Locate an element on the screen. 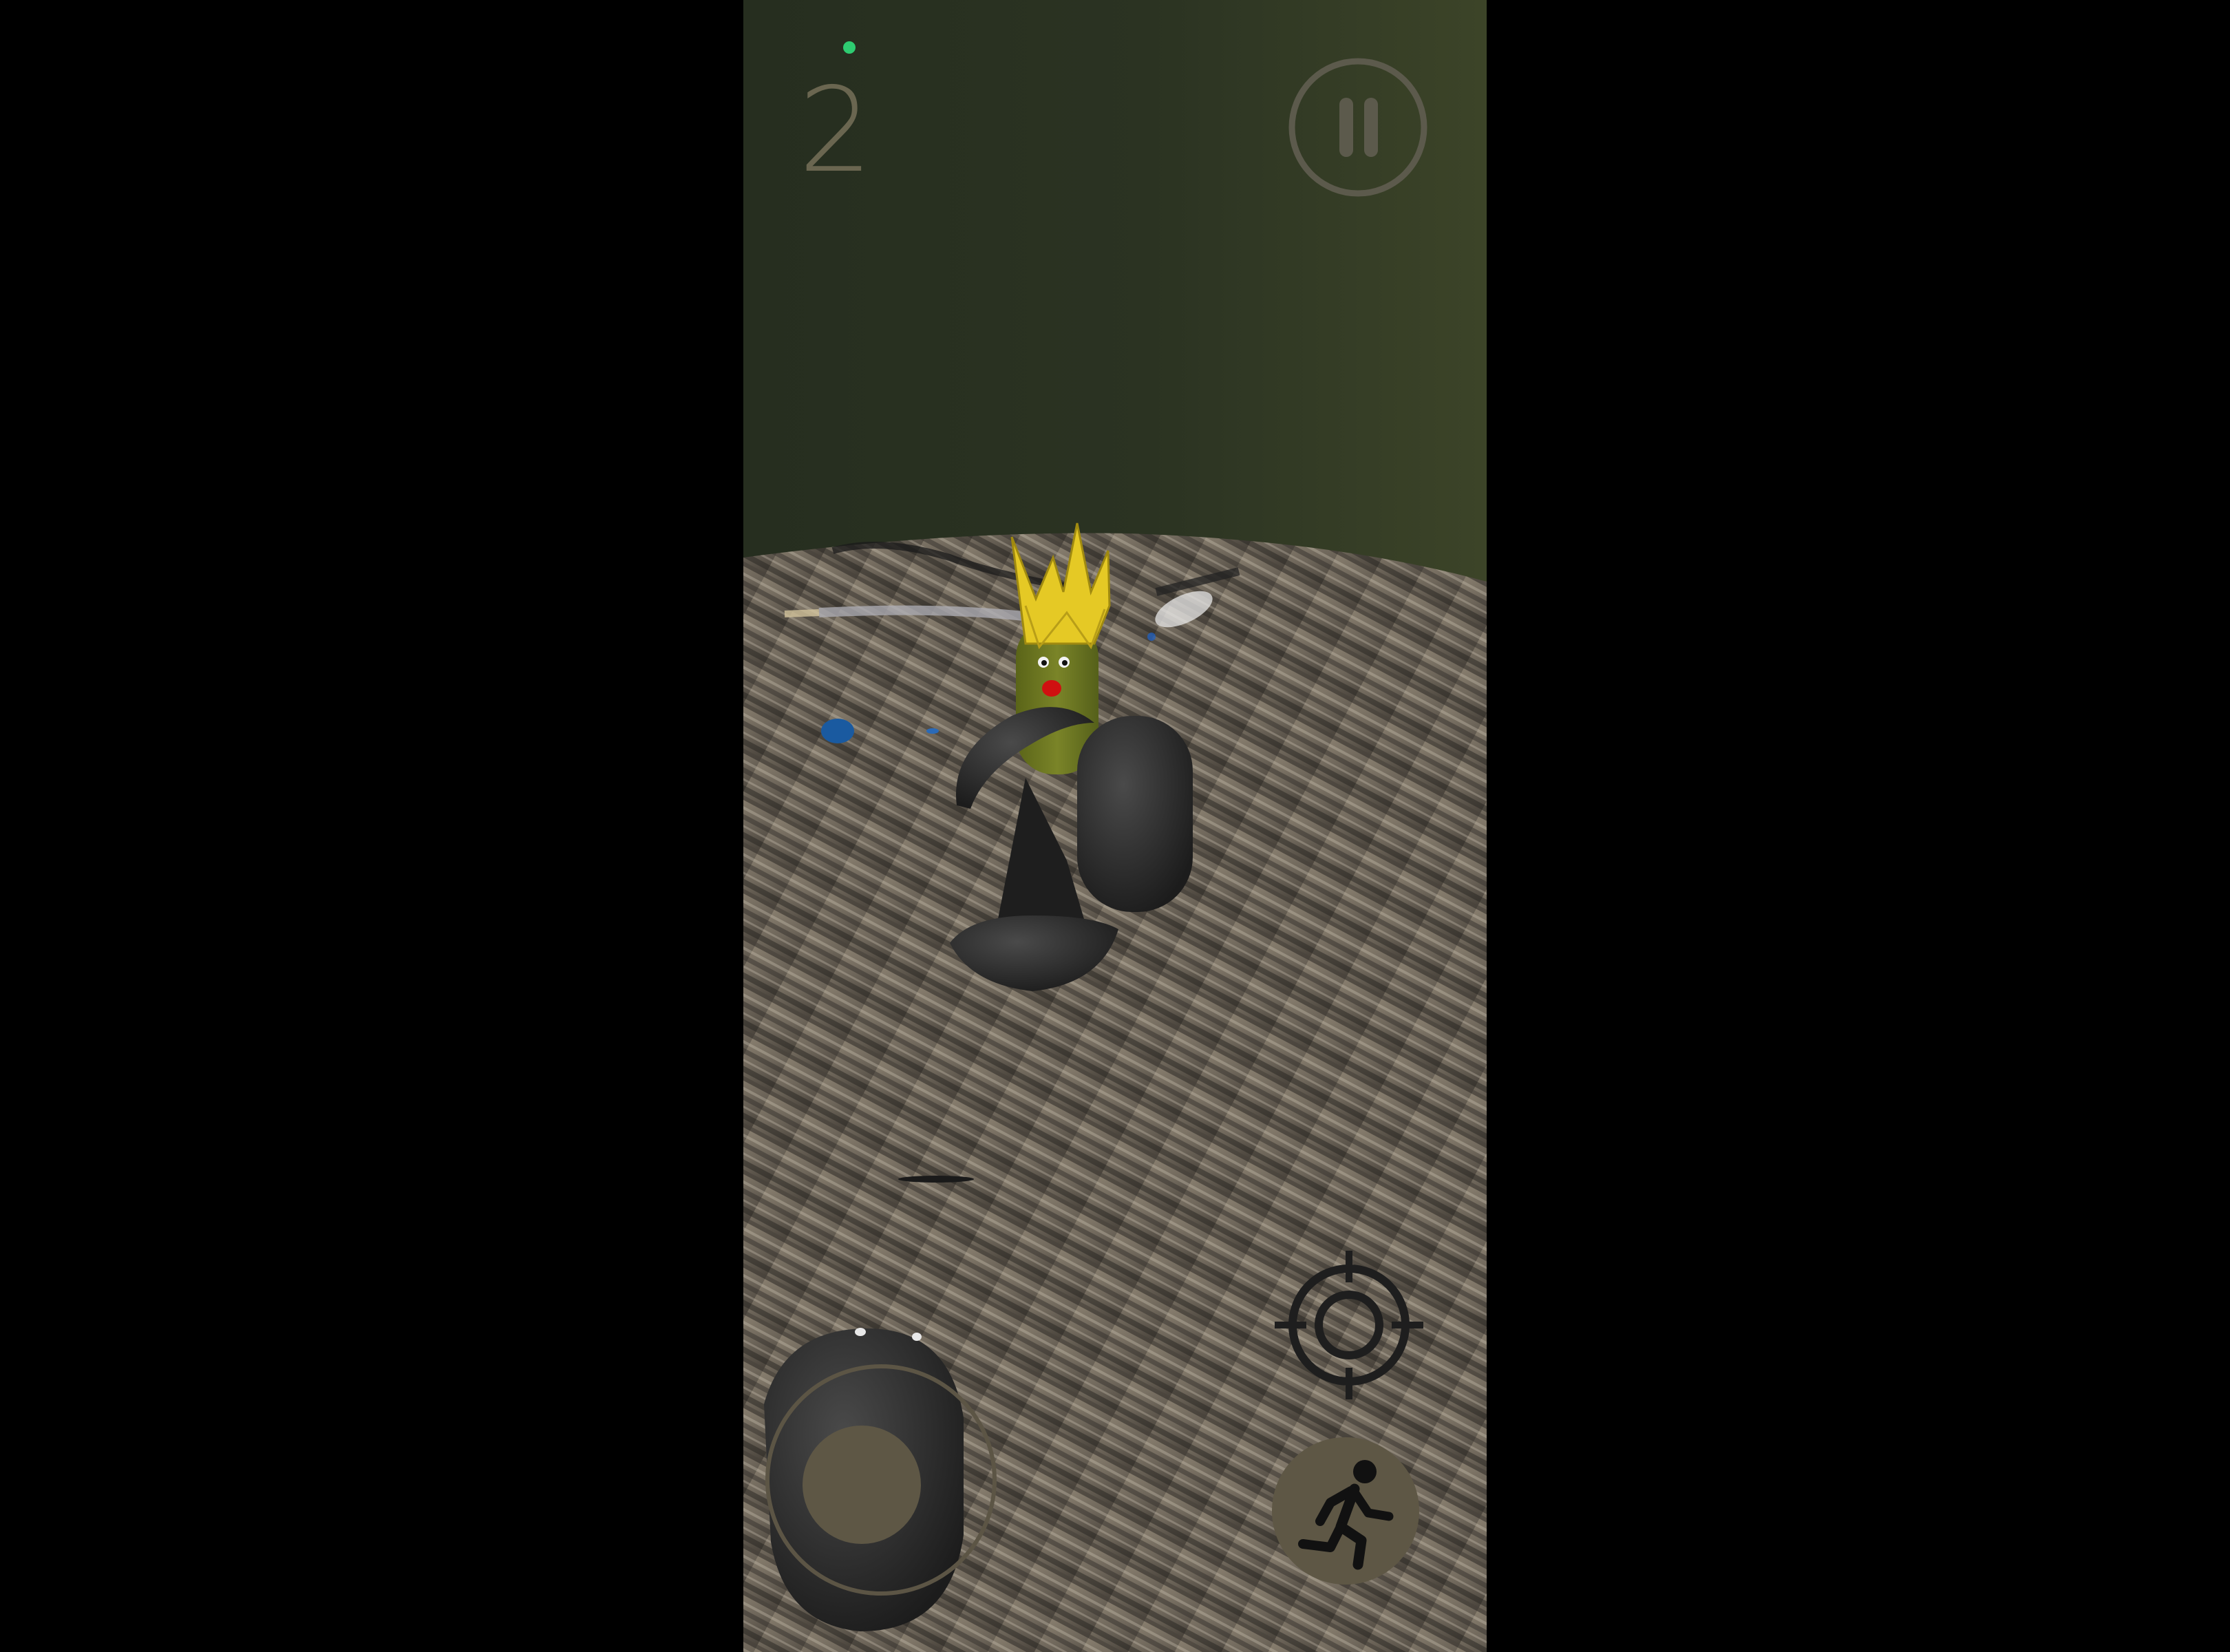 The height and width of the screenshot is (1652, 2230). blue-paint-speck is located at coordinates (932, 731).